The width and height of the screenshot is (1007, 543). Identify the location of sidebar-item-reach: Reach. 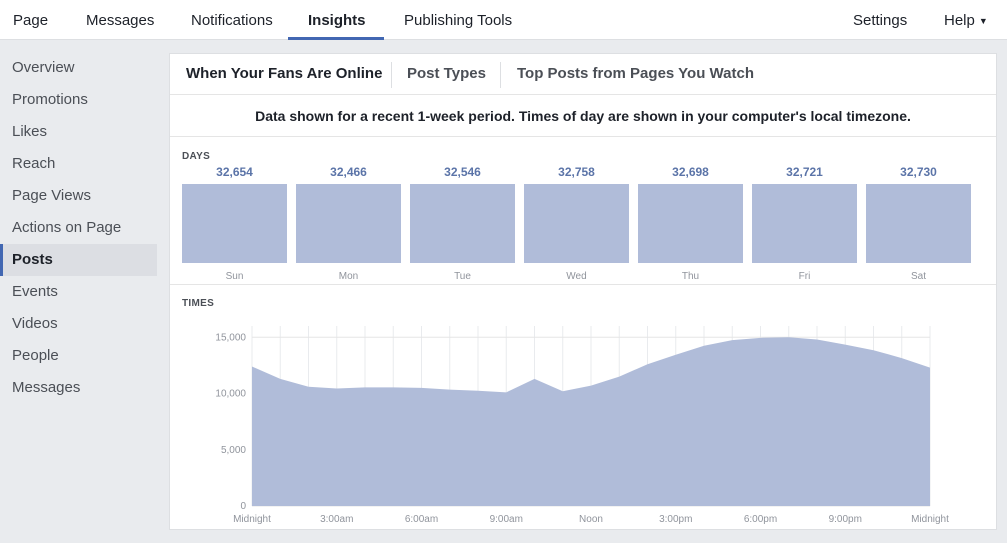
(78, 164).